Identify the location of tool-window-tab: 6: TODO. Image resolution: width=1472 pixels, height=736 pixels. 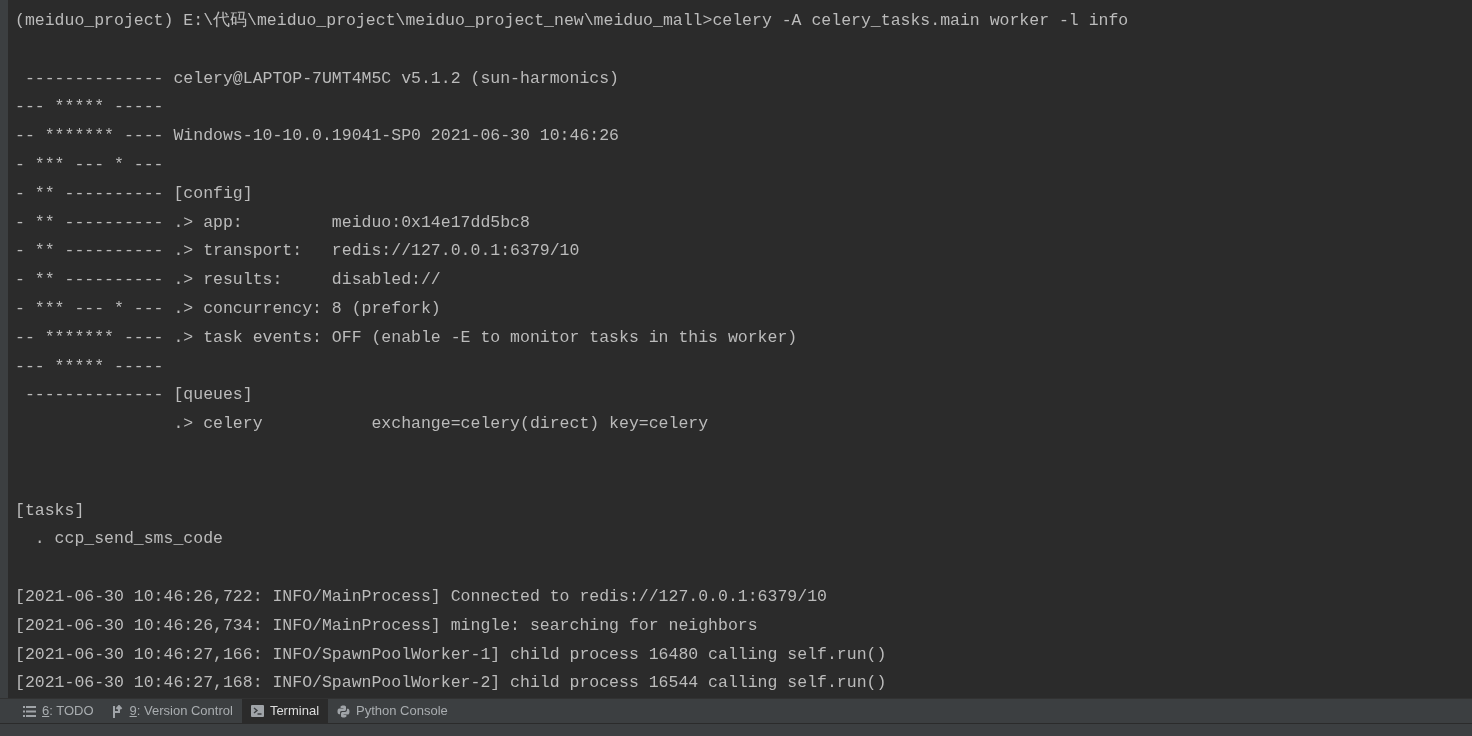
(58, 711).